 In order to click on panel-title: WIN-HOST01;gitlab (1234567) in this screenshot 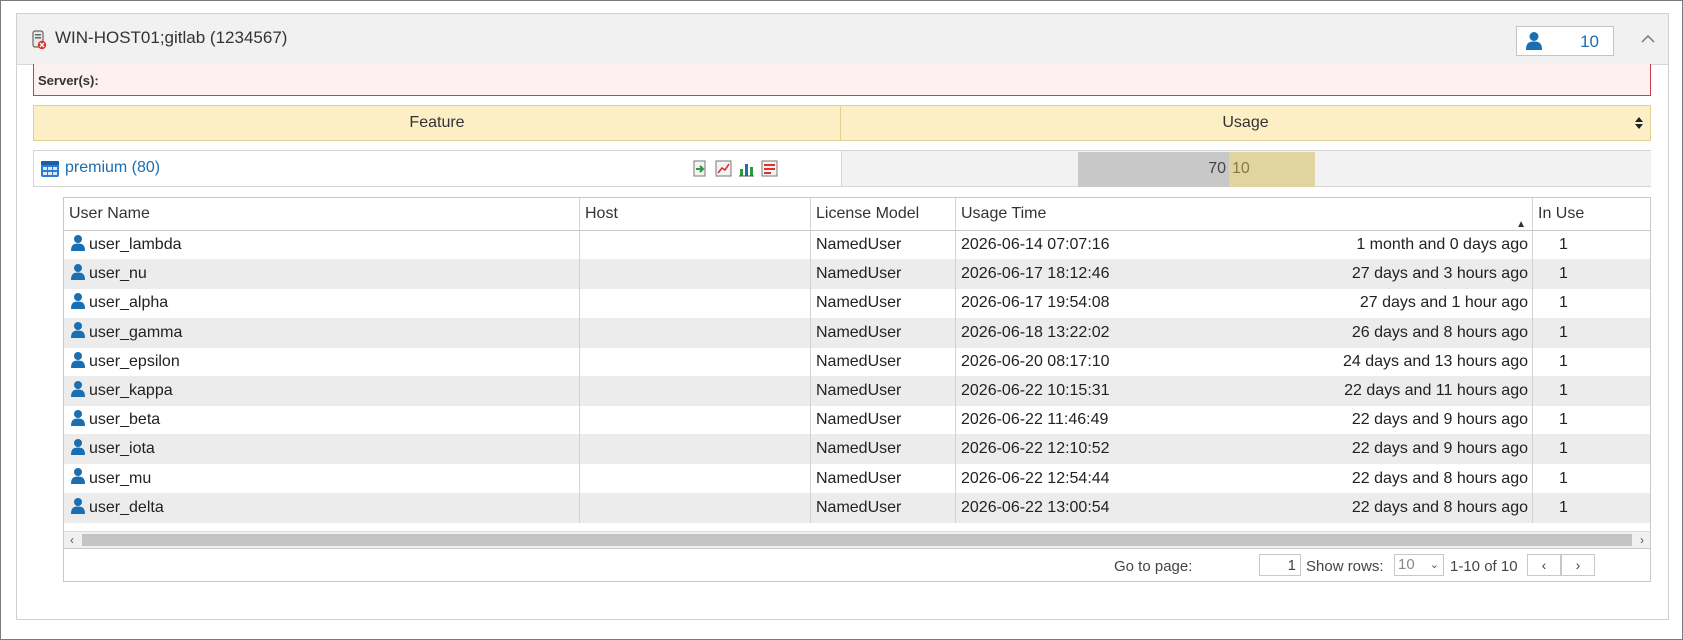, I will do `click(171, 37)`.